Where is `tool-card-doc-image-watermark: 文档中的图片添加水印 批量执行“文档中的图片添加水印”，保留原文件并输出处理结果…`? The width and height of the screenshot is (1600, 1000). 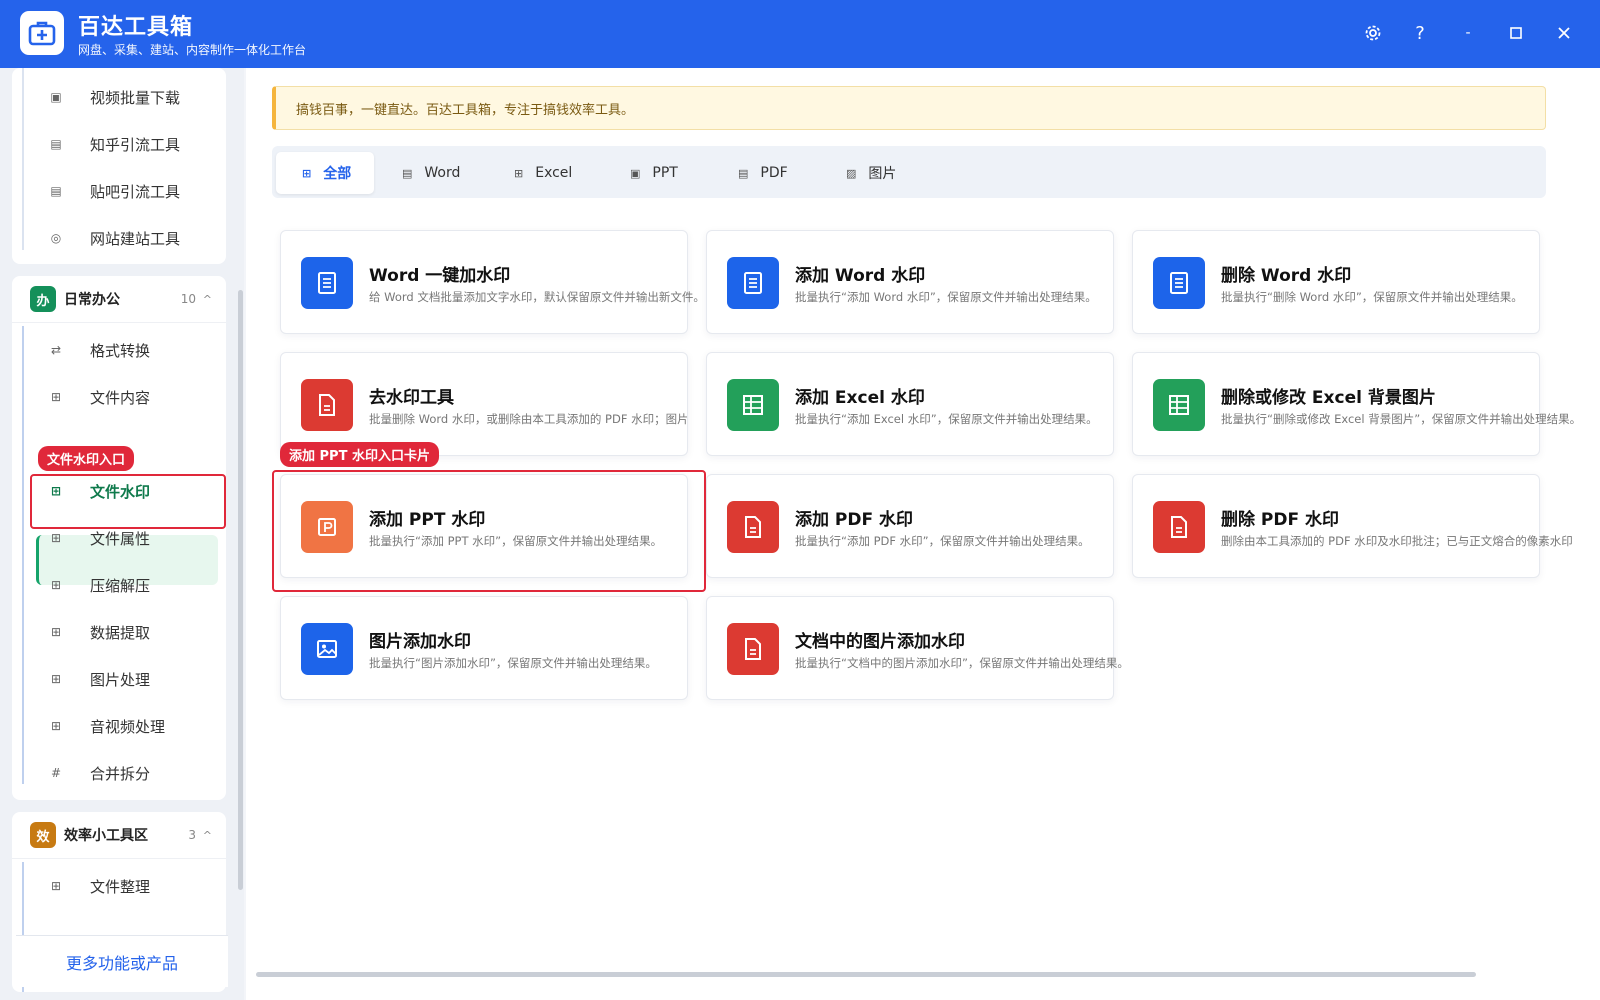
tool-card-doc-image-watermark: 文档中的图片添加水印 批量执行“文档中的图片添加水印”，保留原文件并输出处理结果… is located at coordinates (917, 648).